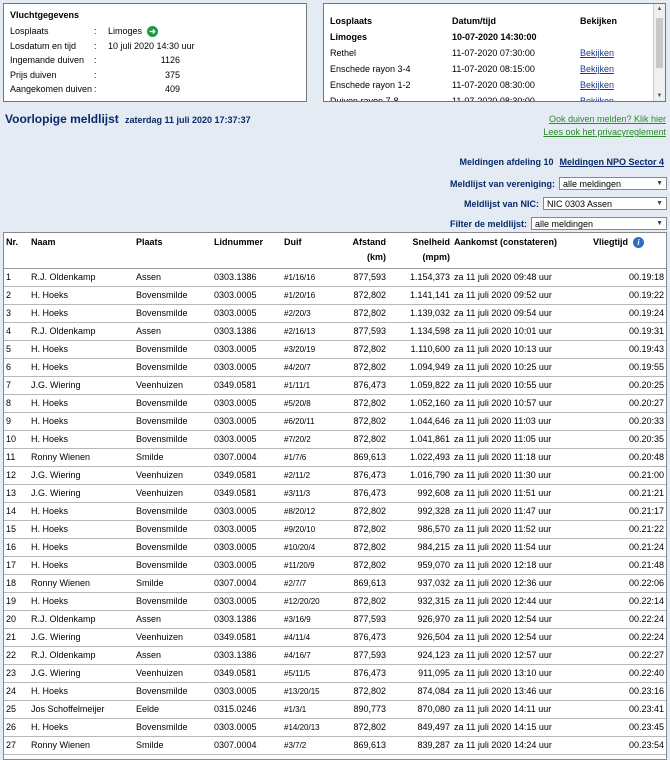 The height and width of the screenshot is (760, 670). What do you see at coordinates (310, 709) in the screenshot?
I see `cell-duif: #1/3/1` at bounding box center [310, 709].